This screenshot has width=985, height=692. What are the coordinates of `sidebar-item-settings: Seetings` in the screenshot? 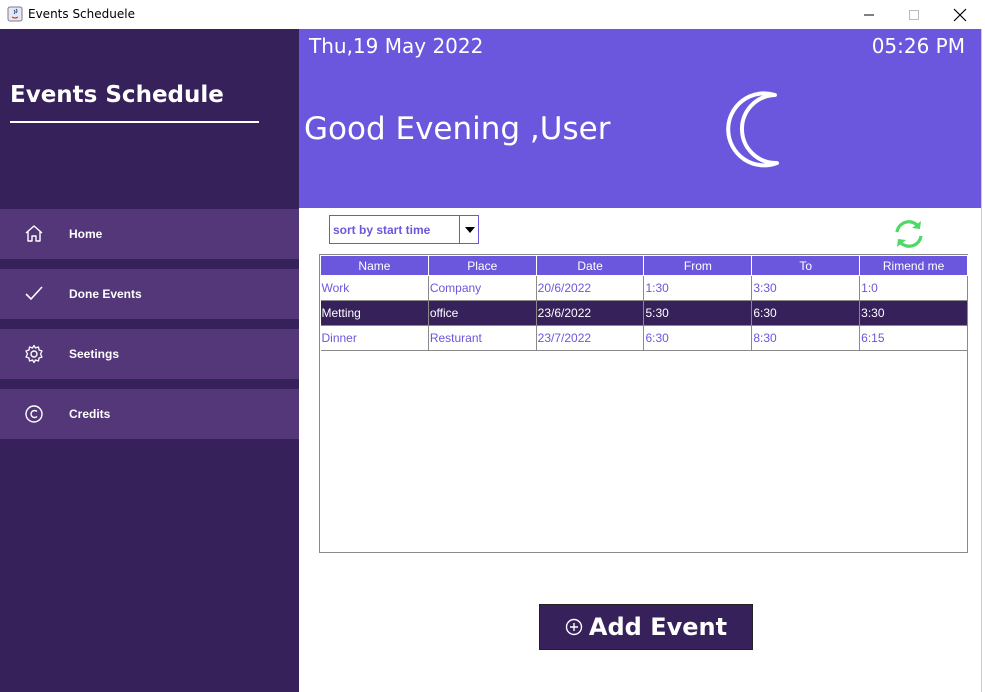 It's located at (149, 354).